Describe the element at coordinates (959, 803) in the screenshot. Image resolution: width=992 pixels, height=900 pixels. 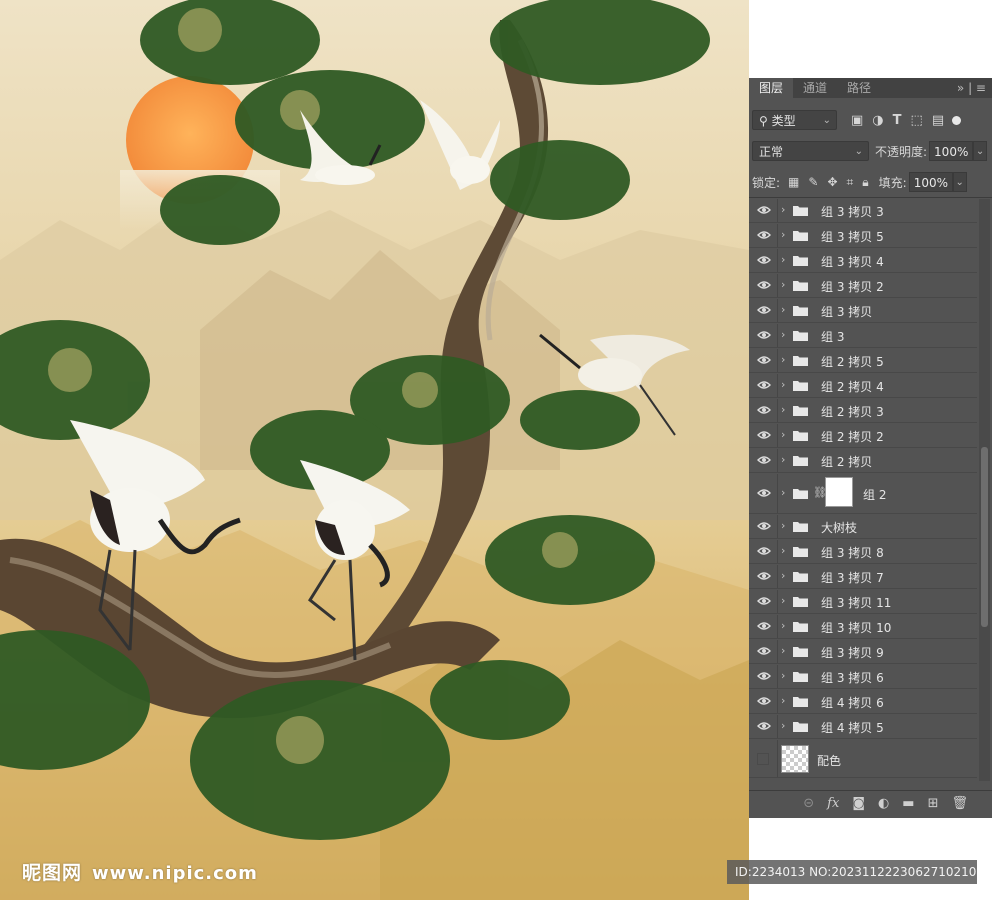
I see `delete-icon: 🗑︎` at that location.